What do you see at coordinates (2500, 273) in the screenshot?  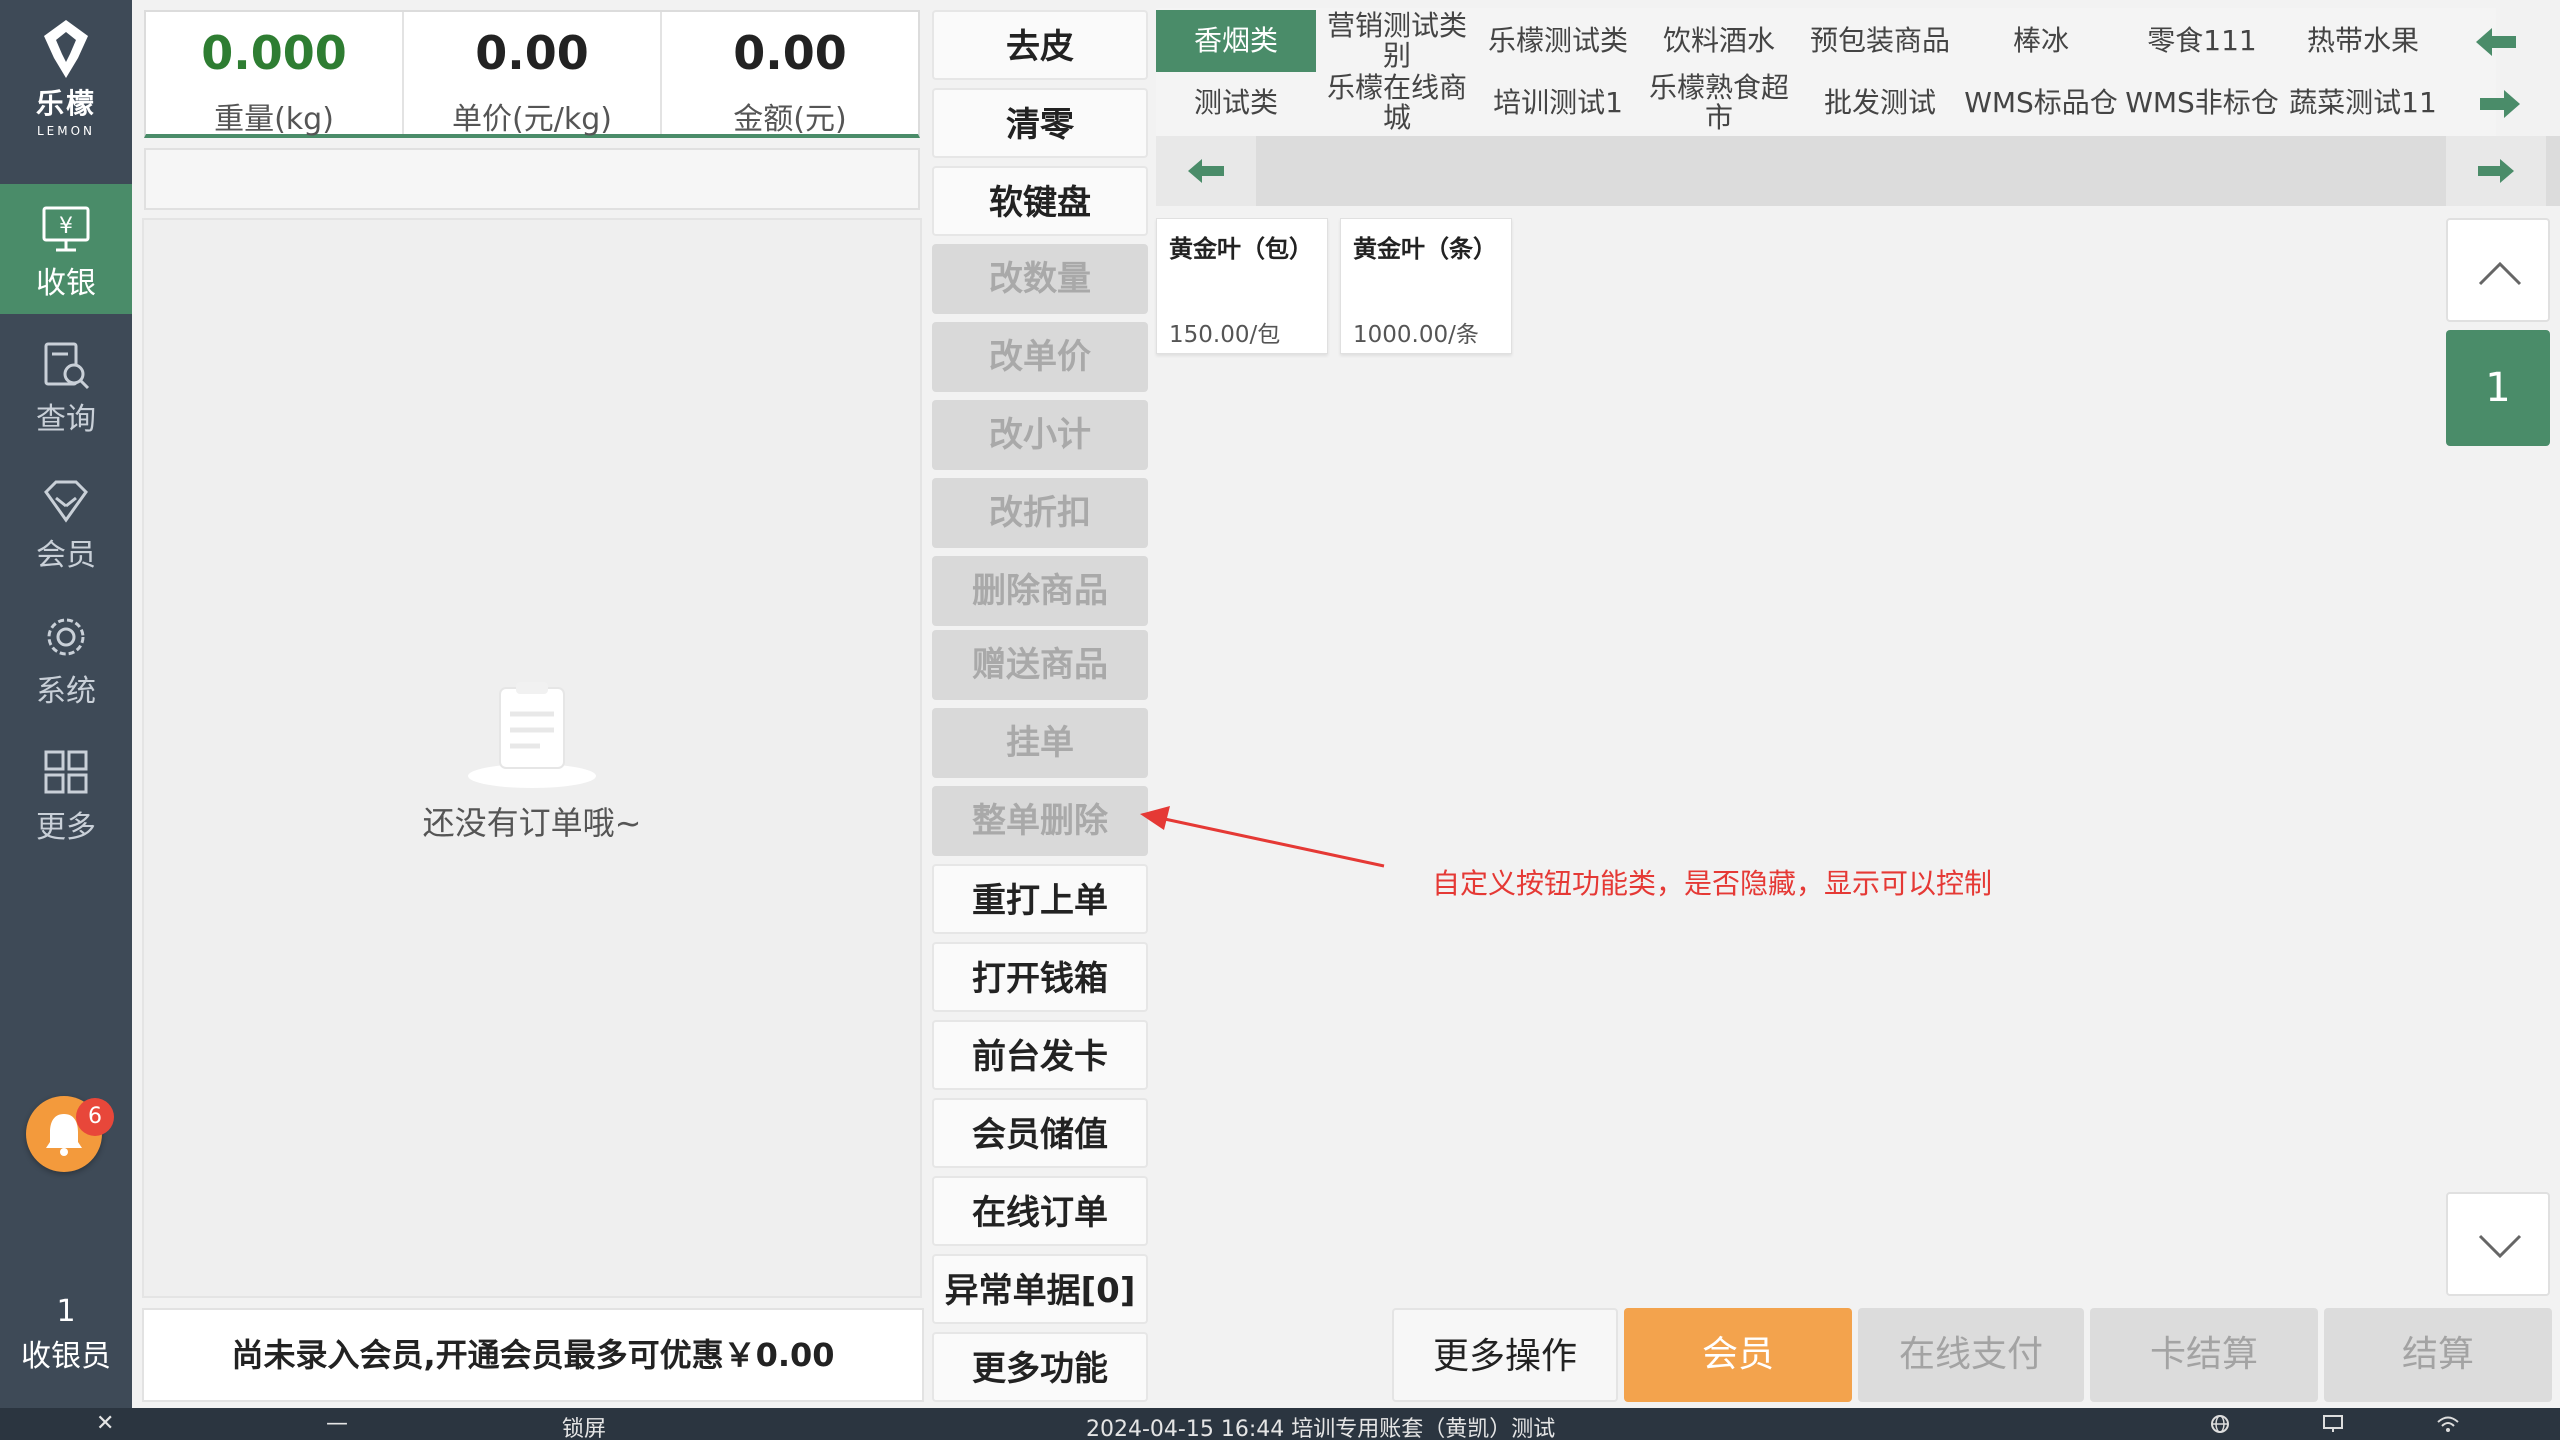 I see `chevron-up-icon` at bounding box center [2500, 273].